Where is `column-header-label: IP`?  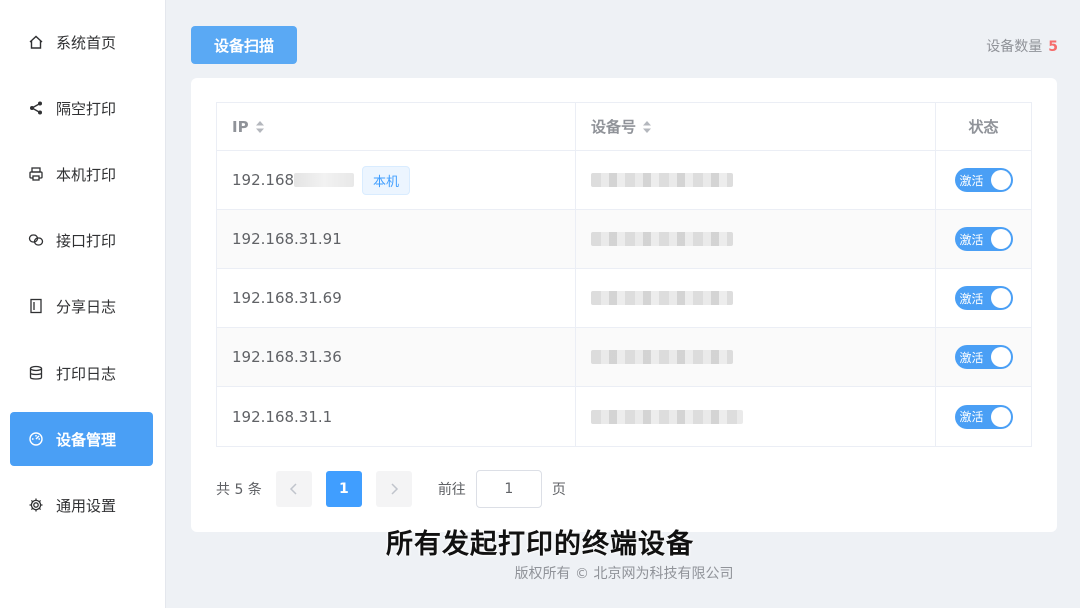
column-header-label: IP is located at coordinates (240, 126).